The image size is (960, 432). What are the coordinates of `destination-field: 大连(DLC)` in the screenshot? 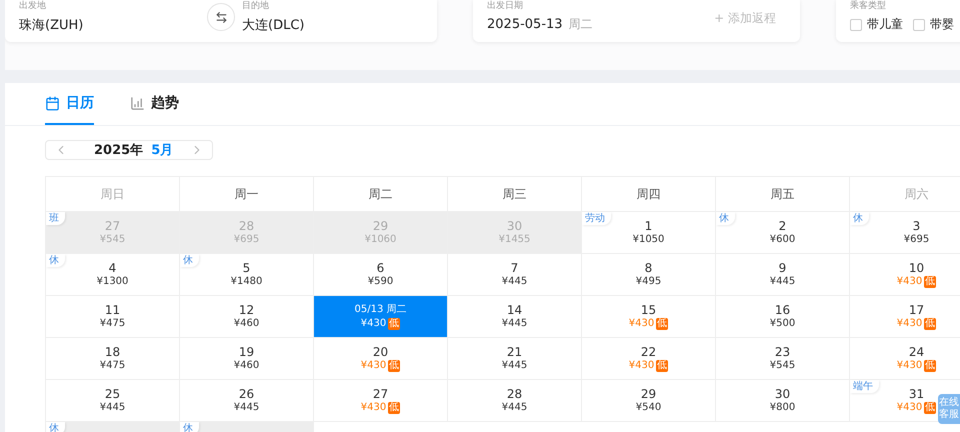 It's located at (273, 25).